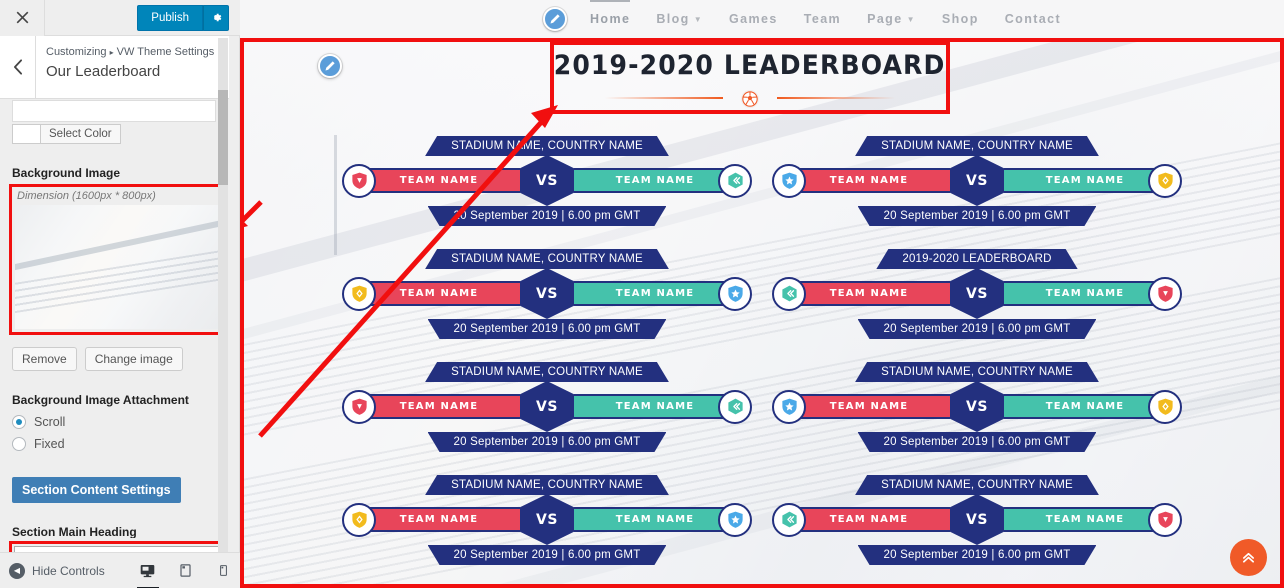 The width and height of the screenshot is (1284, 588). I want to click on device-preview-buttons, so click(185, 574).